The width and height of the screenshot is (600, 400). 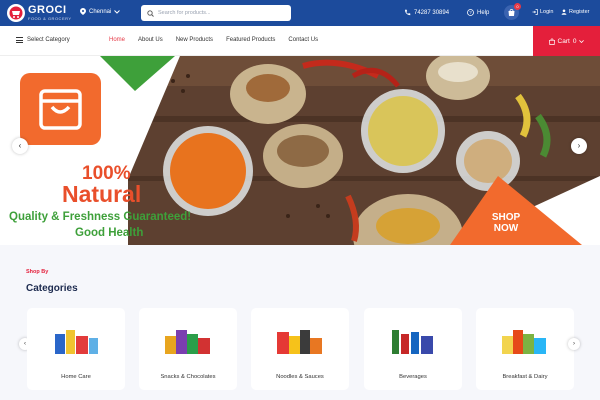 I want to click on app-logo, so click(x=60, y=109).